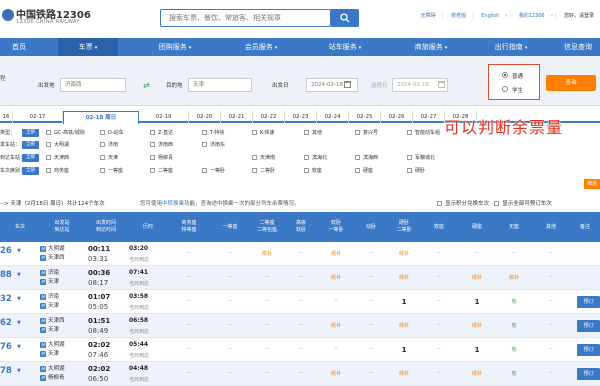 This screenshot has width=600, height=386. What do you see at coordinates (579, 16) in the screenshot?
I see `login-greeting: 您好，请登录` at bounding box center [579, 16].